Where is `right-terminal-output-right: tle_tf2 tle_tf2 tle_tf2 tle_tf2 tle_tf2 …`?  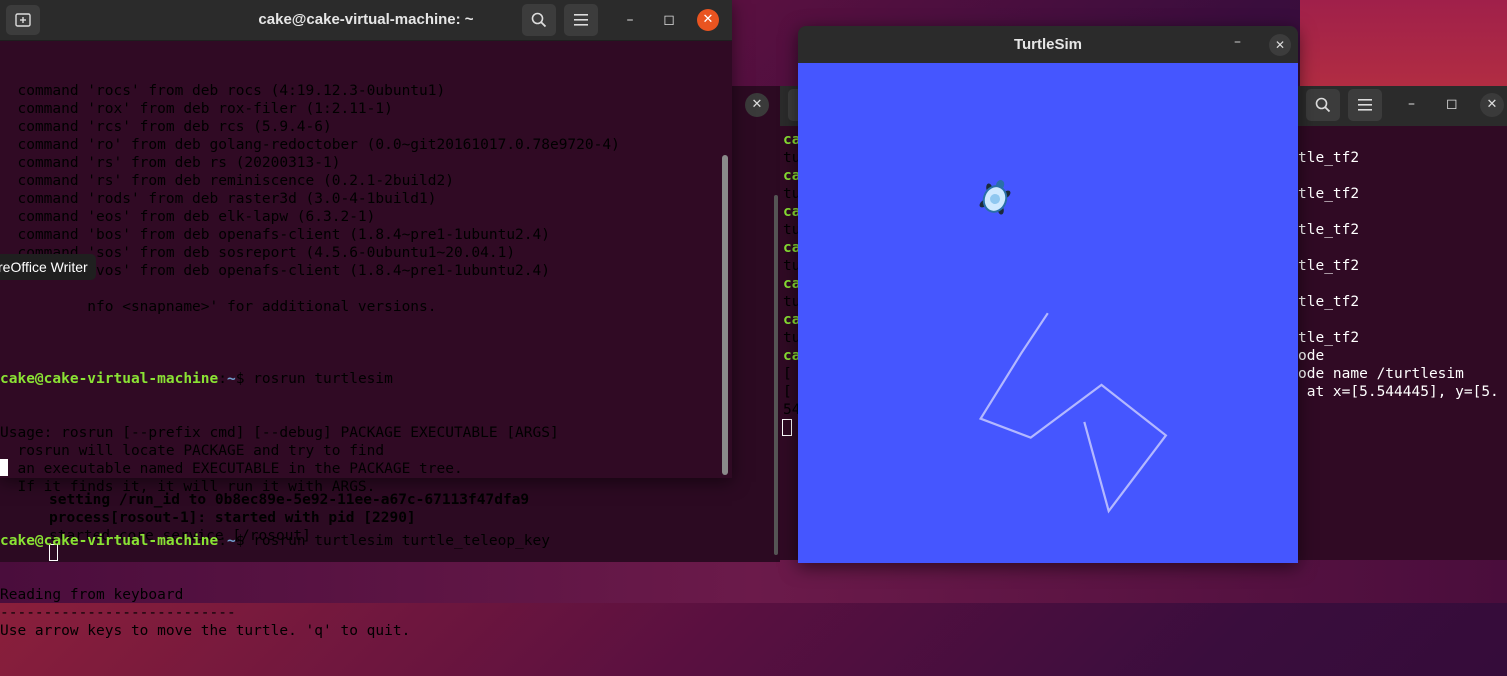
right-terminal-output-right: tle_tf2 tle_tf2 tle_tf2 tle_tf2 tle_tf2 … is located at coordinates (1398, 275).